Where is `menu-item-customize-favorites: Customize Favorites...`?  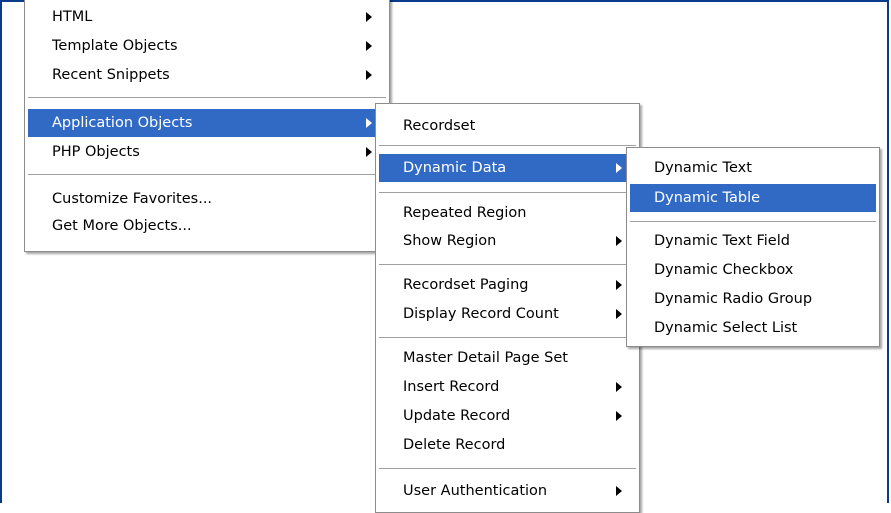
menu-item-customize-favorites: Customize Favorites... is located at coordinates (207, 199).